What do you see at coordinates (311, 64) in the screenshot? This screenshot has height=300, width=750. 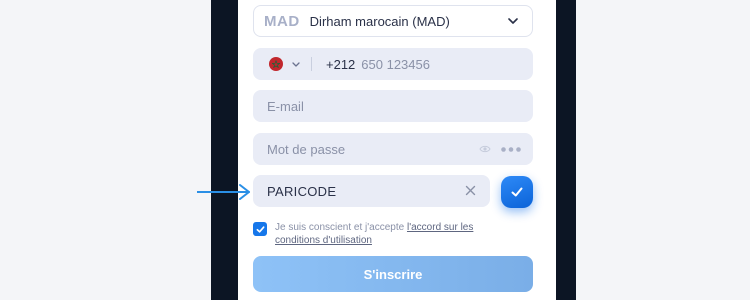 I see `phone-divider` at bounding box center [311, 64].